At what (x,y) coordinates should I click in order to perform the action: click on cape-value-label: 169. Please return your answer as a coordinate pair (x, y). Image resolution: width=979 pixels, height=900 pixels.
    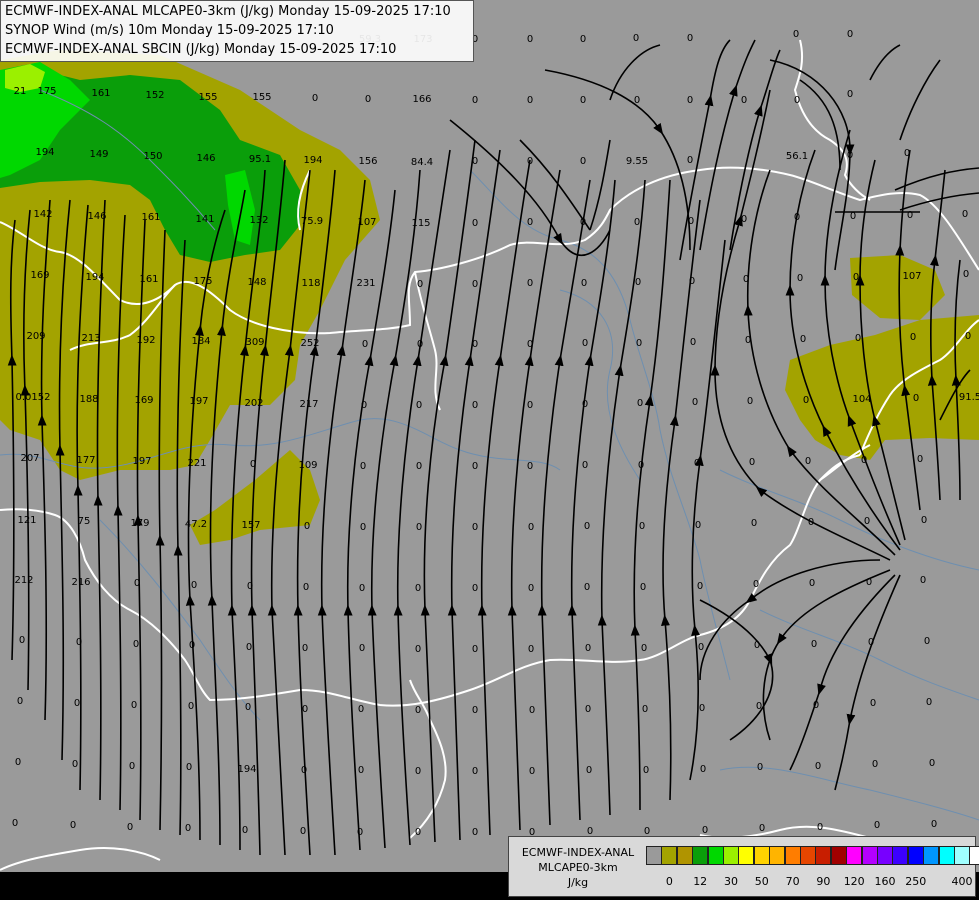
    Looking at the image, I should click on (39, 275).